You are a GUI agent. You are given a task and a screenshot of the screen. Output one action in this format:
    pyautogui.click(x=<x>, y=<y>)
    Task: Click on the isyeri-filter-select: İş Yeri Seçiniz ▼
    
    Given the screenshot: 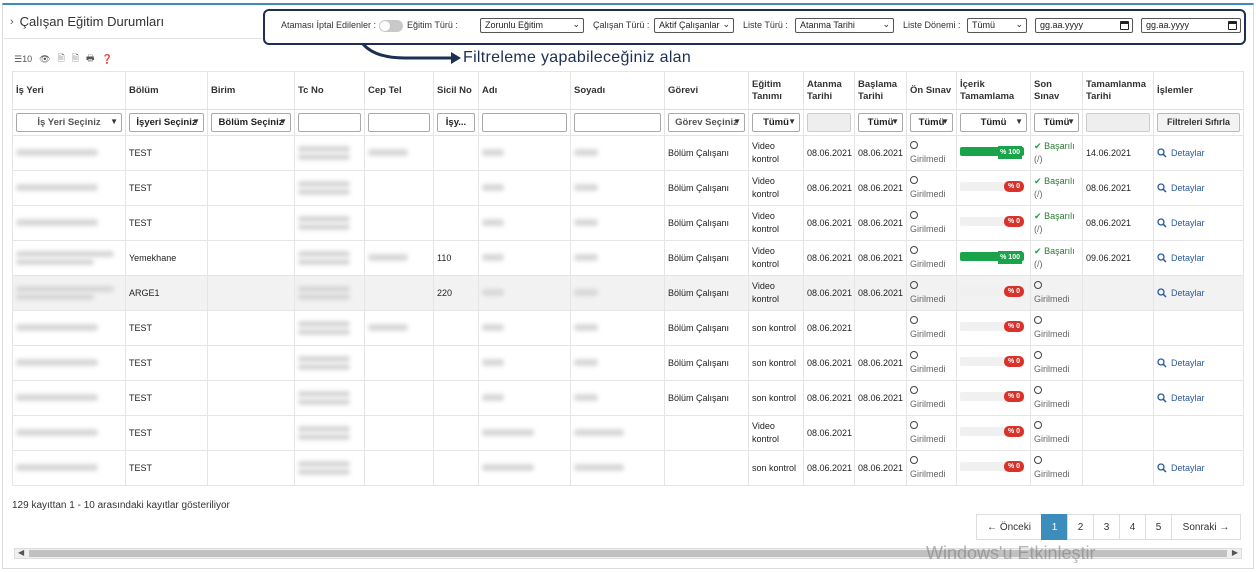 What is the action you would take?
    pyautogui.click(x=69, y=122)
    